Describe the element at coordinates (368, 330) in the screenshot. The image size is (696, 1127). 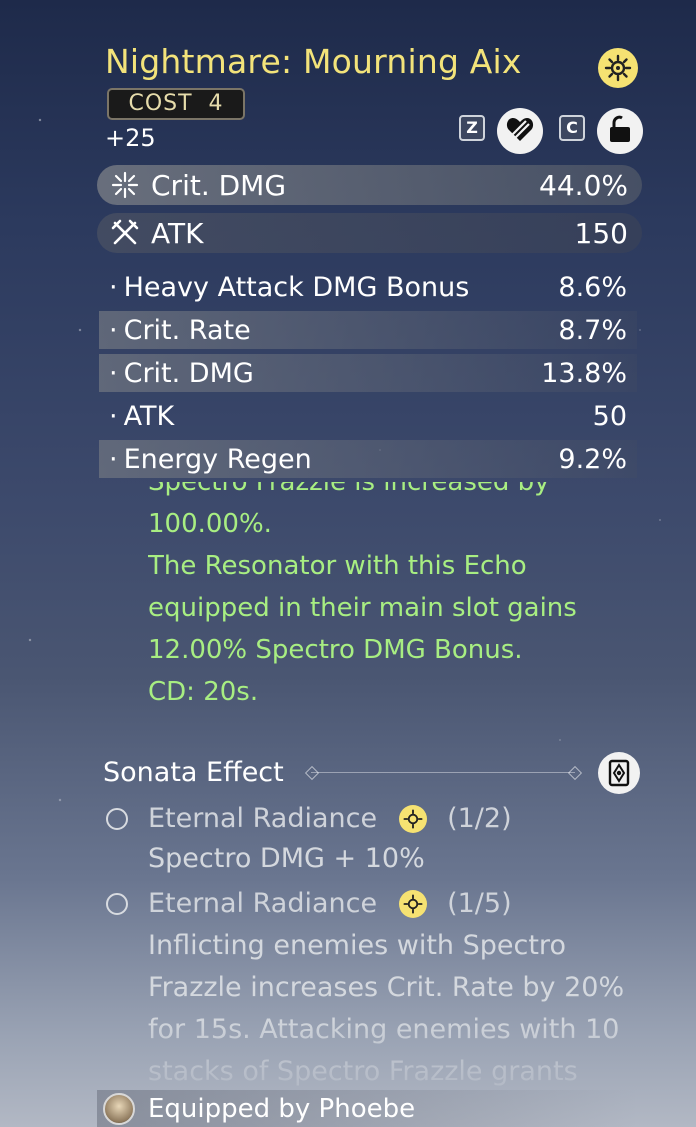
I see `sub-stat-row: · Crit. Rate 8.7%` at that location.